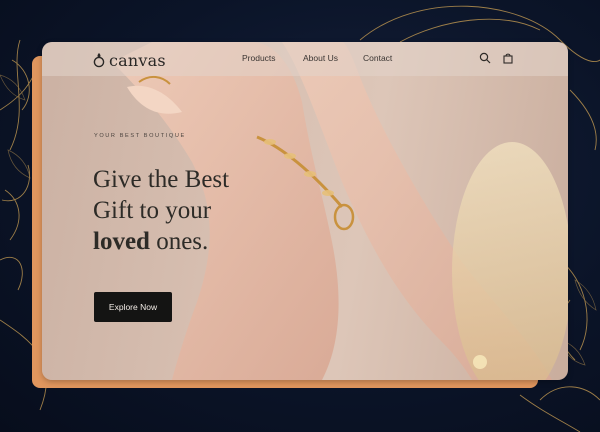 The image size is (600, 432). I want to click on nav-link-about-us: About Us, so click(320, 58).